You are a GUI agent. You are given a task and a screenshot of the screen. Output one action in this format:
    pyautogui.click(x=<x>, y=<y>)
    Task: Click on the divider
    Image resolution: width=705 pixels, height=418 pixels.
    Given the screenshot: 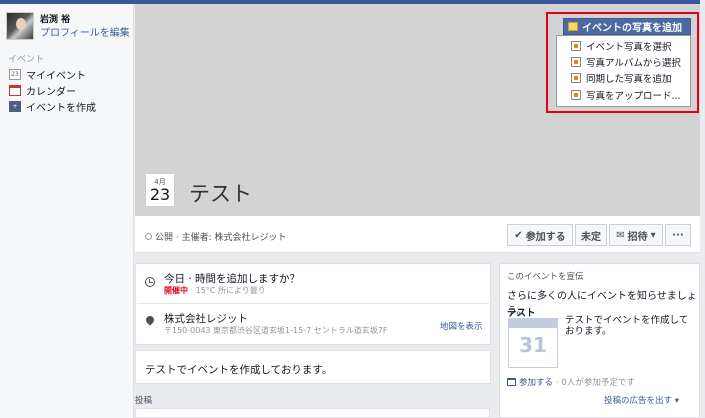 What is the action you would take?
    pyautogui.click(x=313, y=303)
    